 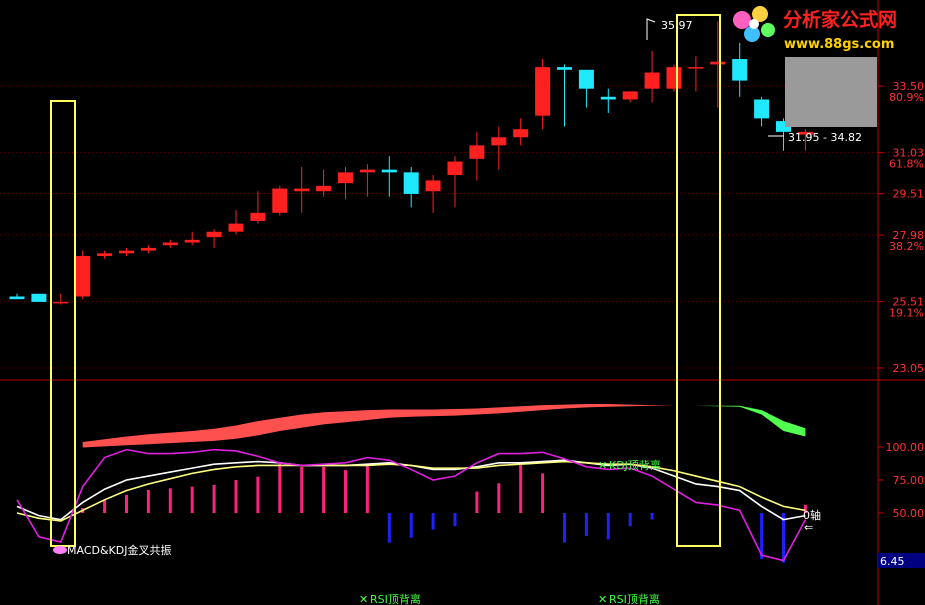 I want to click on macd-kdj-signal-label: MACD&KDJ金叉共振, so click(x=119, y=550).